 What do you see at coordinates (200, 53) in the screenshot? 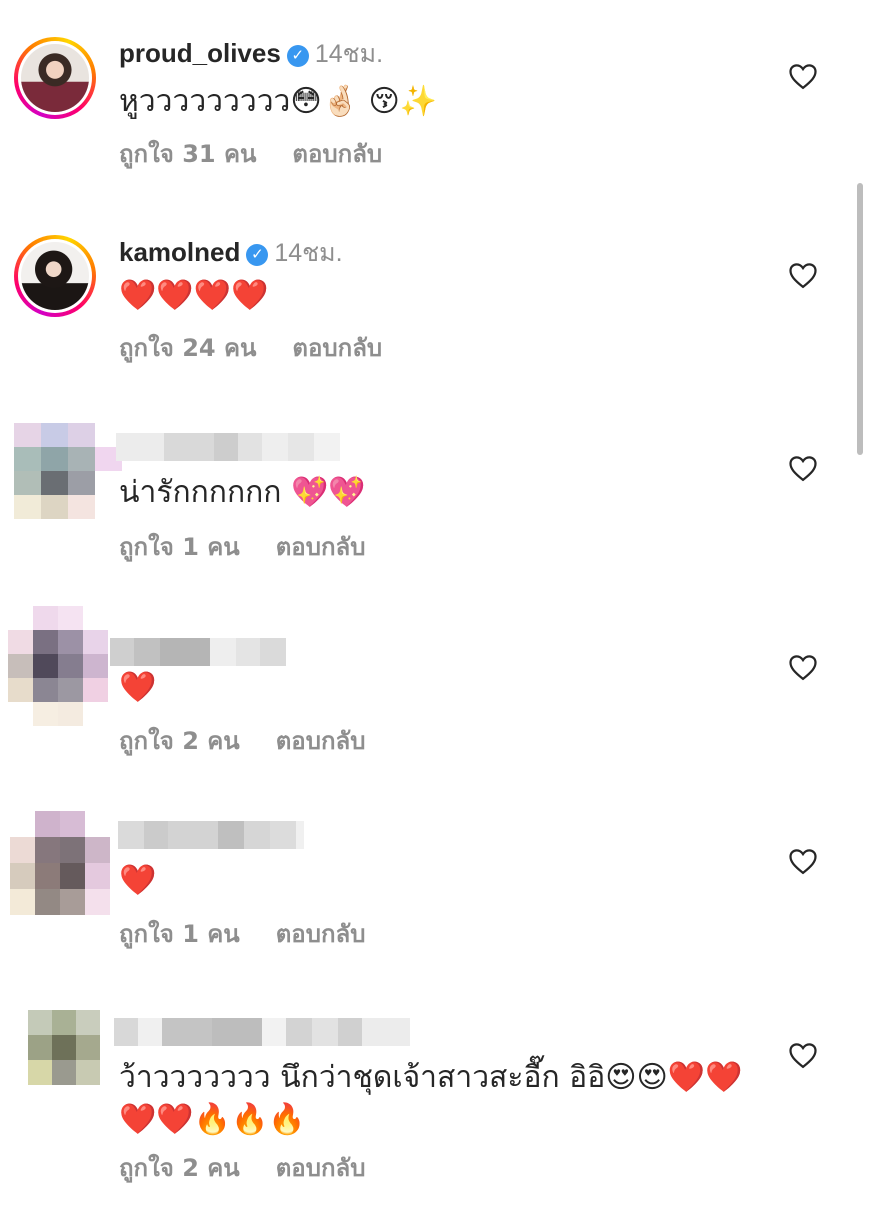
I see `username: proud_olives` at bounding box center [200, 53].